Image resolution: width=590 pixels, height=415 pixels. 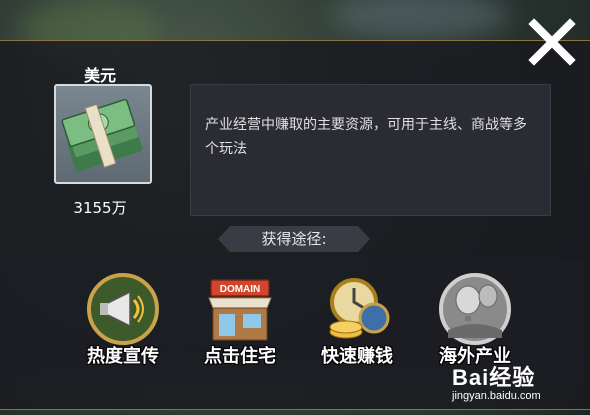 What do you see at coordinates (496, 396) in the screenshot?
I see `watermark-url: jingyan.baidu.com` at bounding box center [496, 396].